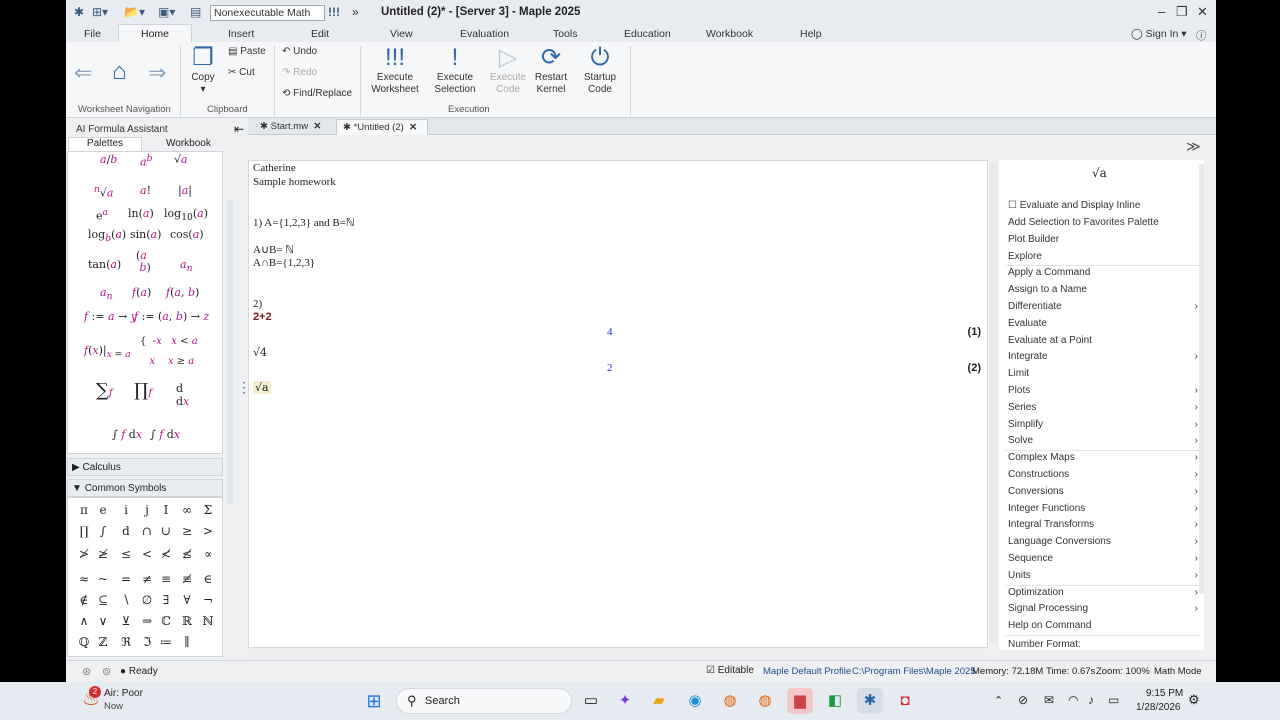 This screenshot has width=1280, height=720. Describe the element at coordinates (126, 554) in the screenshot. I see `symbol-item: ≤` at that location.